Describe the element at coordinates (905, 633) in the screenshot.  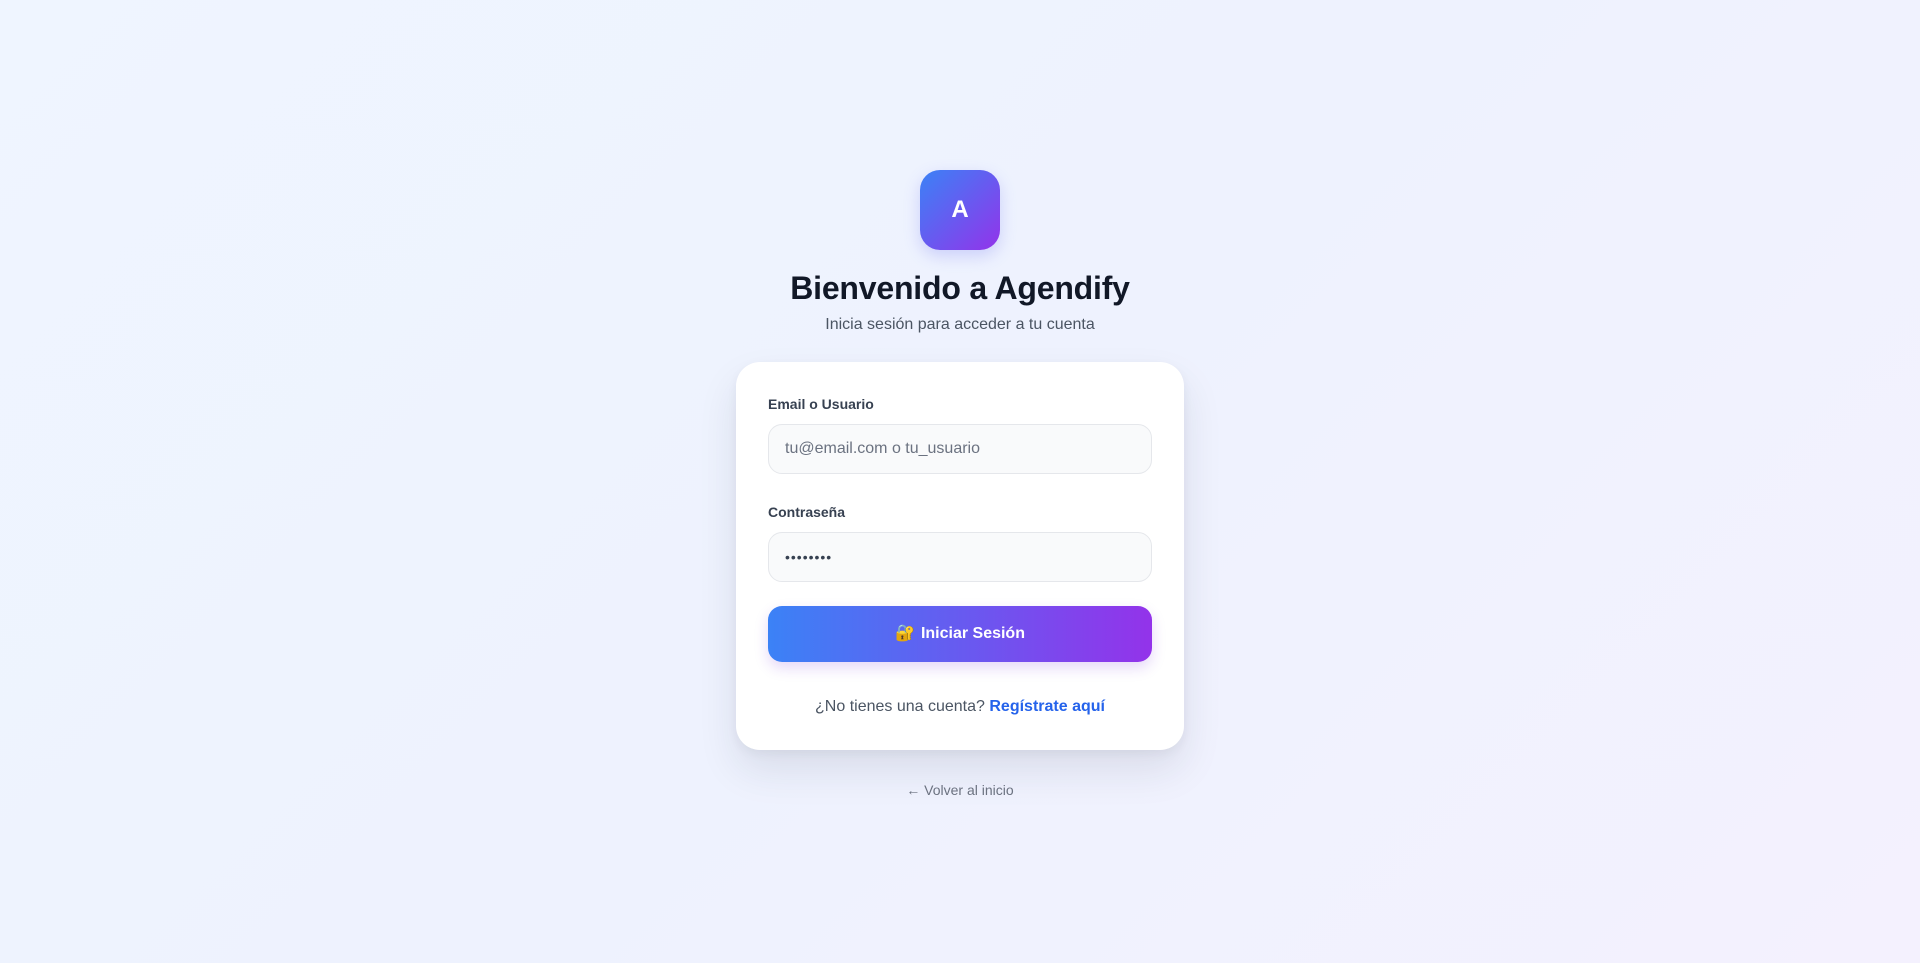
I see `lock-icon: 🔐` at that location.